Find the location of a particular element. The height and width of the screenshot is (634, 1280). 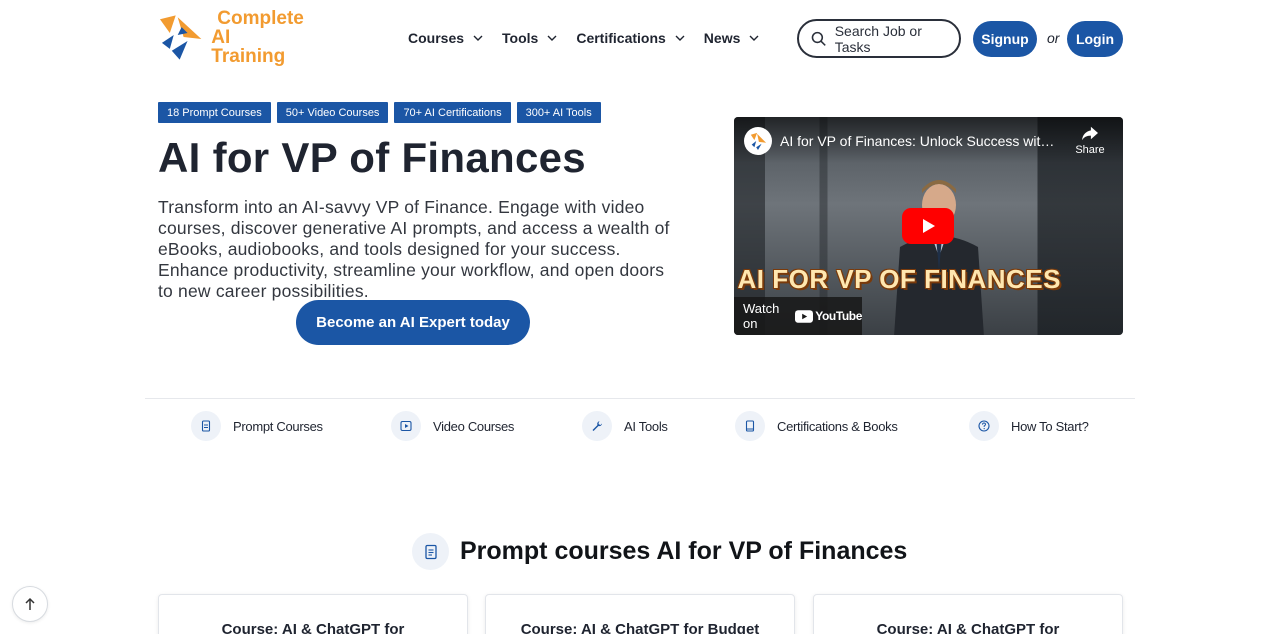

youtube-icon is located at coordinates (804, 316).